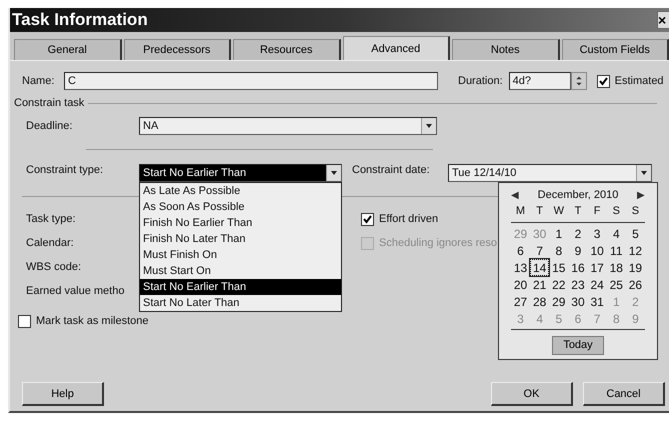 The image size is (669, 421). I want to click on name-field: C, so click(251, 81).